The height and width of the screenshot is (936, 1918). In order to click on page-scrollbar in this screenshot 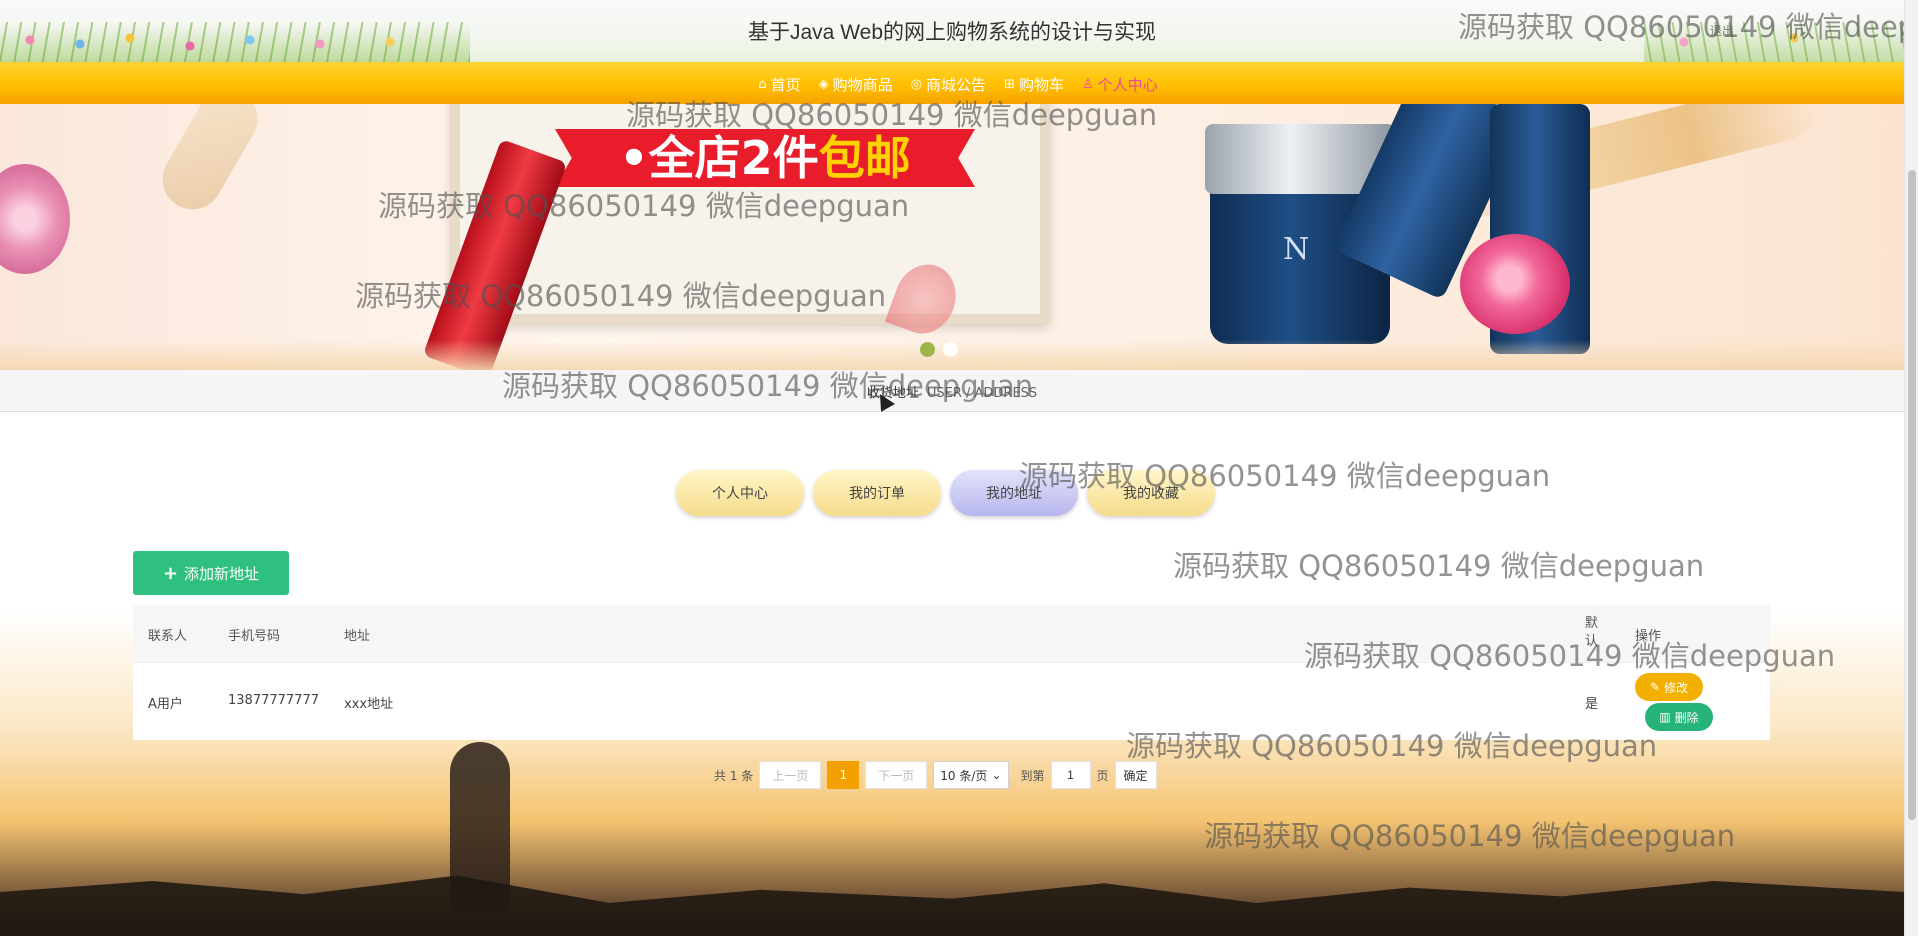, I will do `click(1911, 468)`.